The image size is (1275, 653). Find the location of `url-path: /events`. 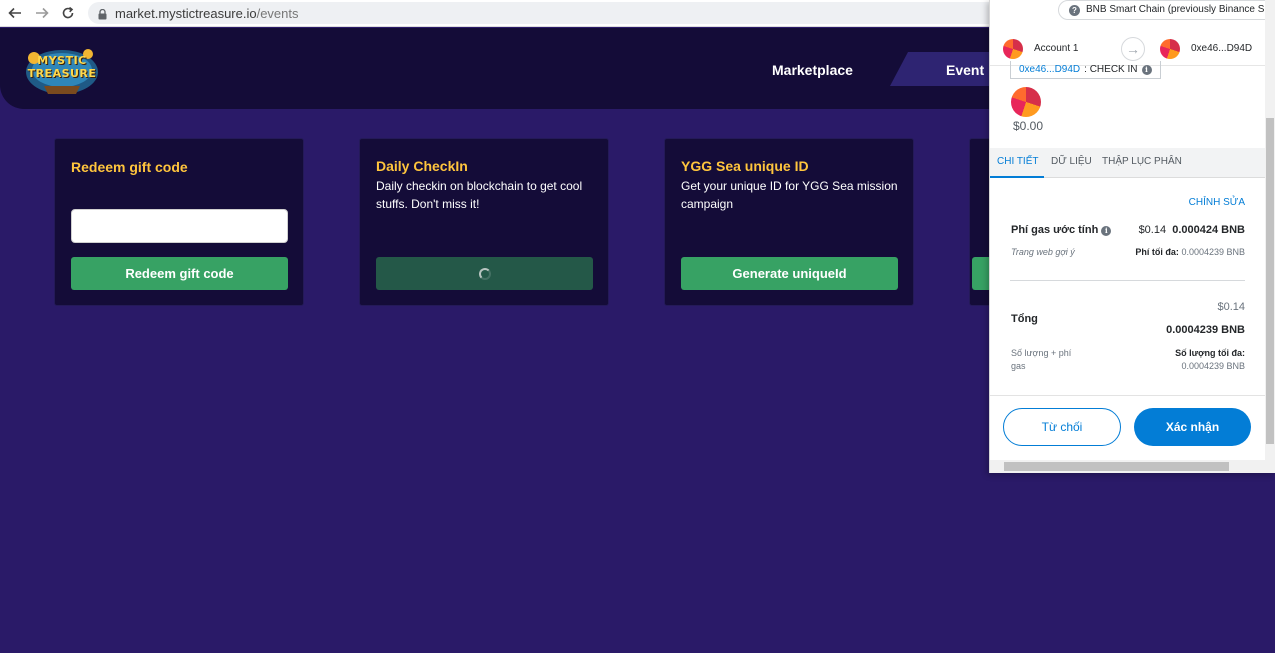

url-path: /events is located at coordinates (277, 13).